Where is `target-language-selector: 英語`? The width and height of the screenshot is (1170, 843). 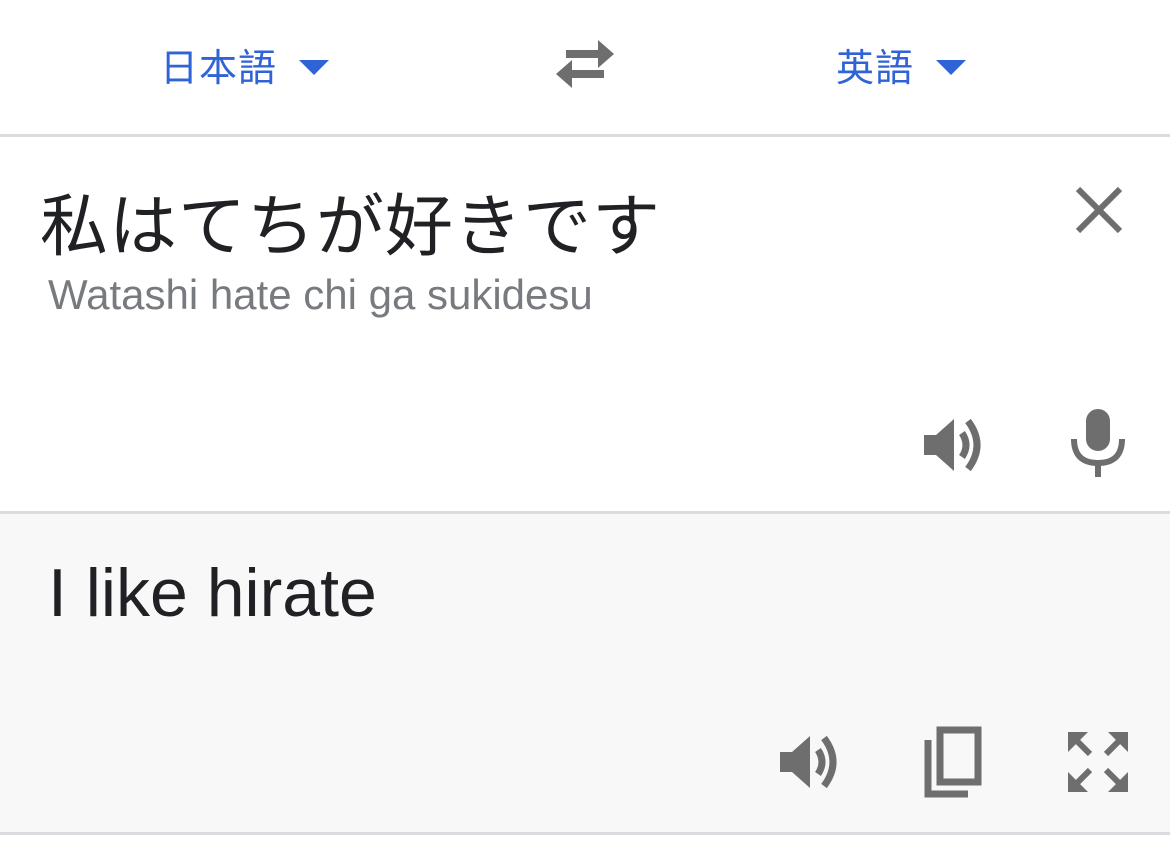 target-language-selector: 英語 is located at coordinates (901, 64).